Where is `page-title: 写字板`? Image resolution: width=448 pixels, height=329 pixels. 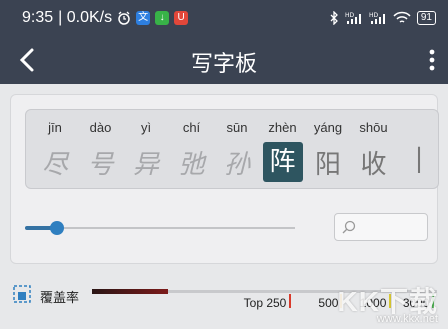 page-title: 写字板 is located at coordinates (223, 64).